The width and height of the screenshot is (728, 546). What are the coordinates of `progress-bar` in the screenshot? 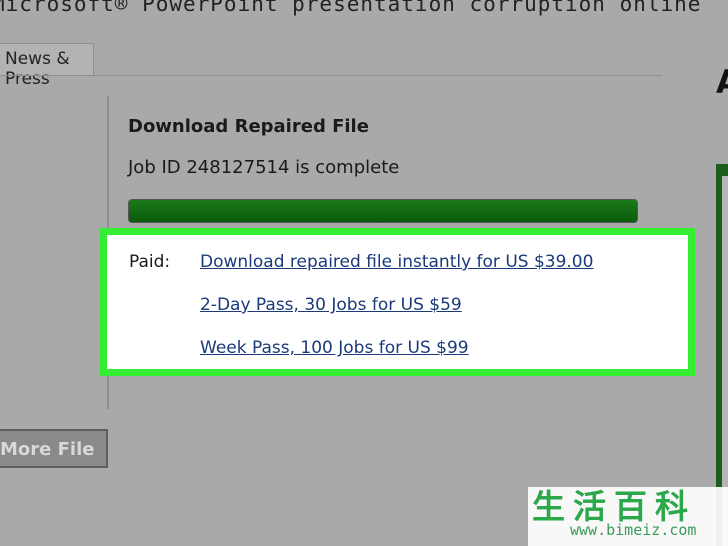 It's located at (383, 211).